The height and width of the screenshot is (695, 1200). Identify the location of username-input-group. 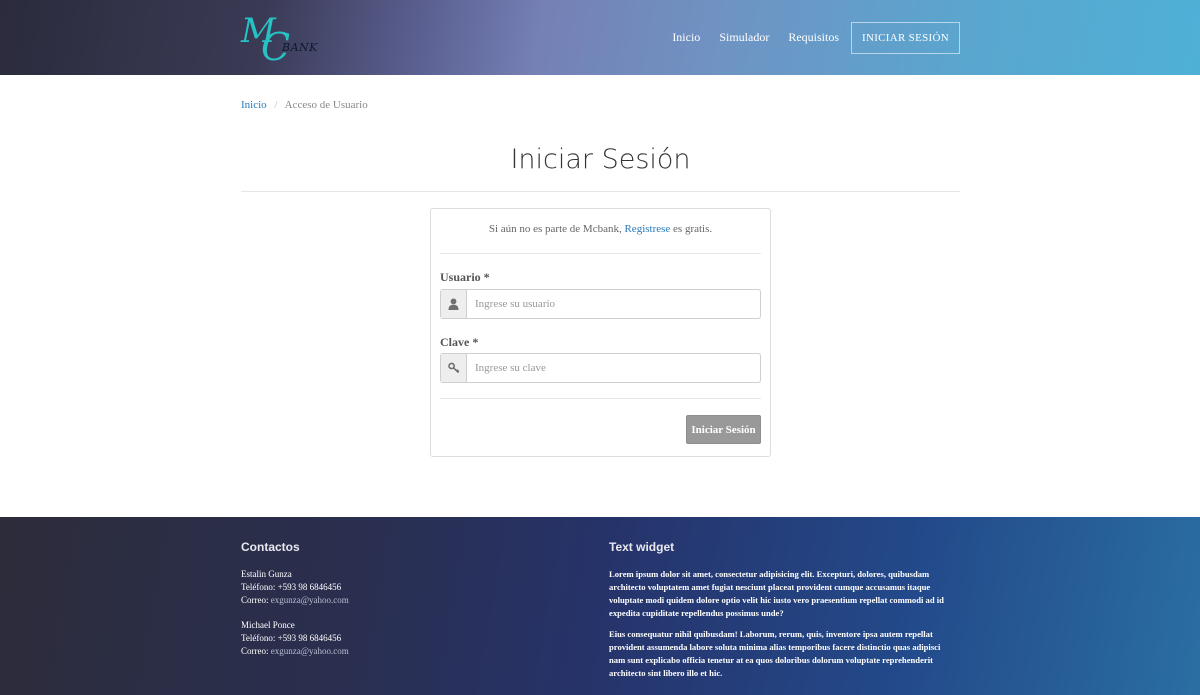
(600, 304).